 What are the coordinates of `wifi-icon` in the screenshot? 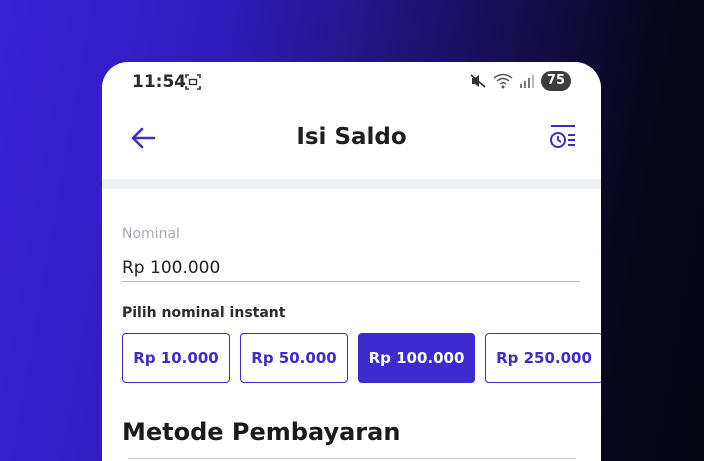 It's located at (503, 81).